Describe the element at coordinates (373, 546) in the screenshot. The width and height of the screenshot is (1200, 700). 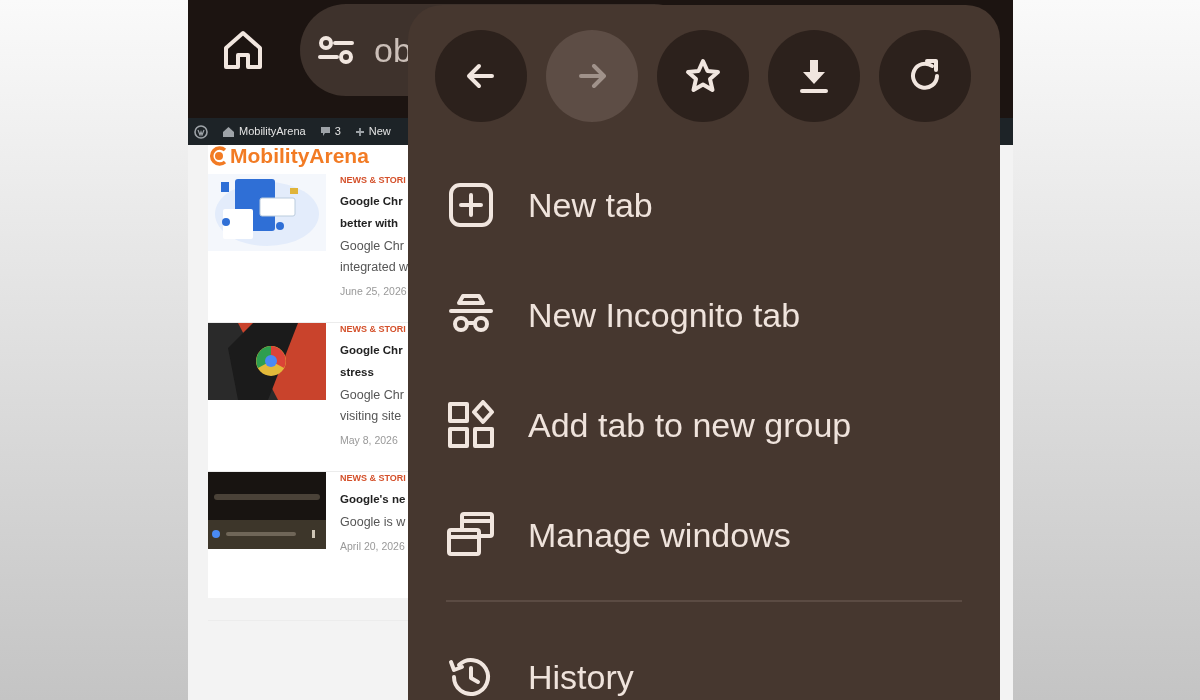
I see `article-date: April 20, 2026` at that location.